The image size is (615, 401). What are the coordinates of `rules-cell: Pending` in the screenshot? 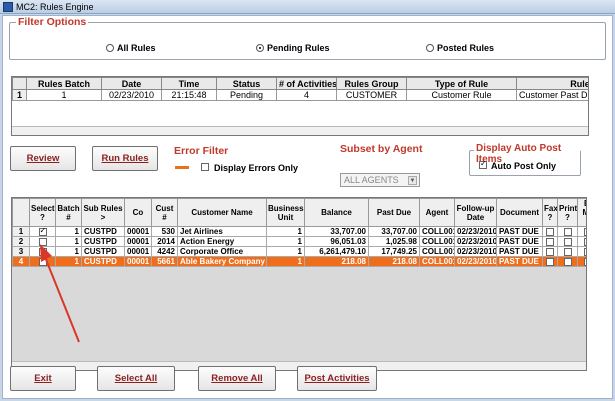 It's located at (246, 95).